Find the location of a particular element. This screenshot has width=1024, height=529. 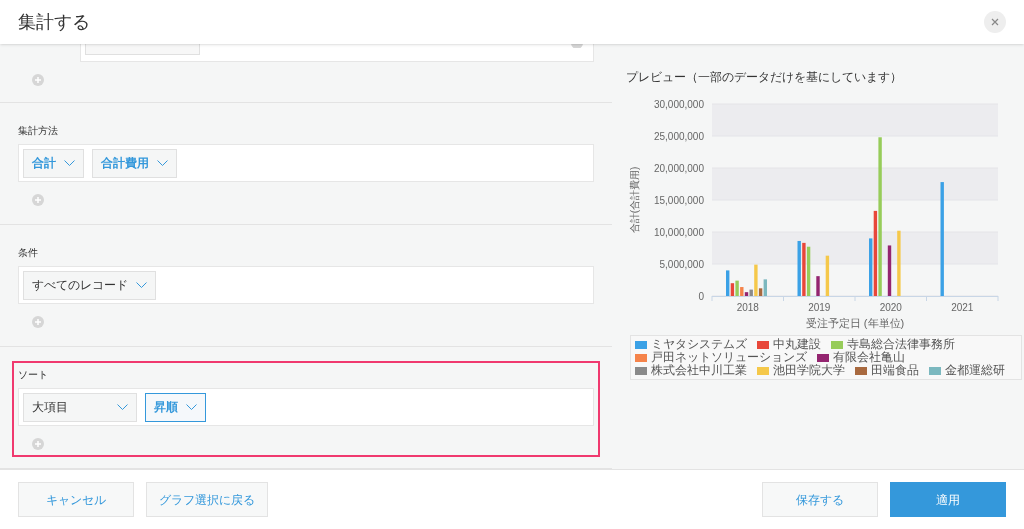

select-field is located at coordinates (142, 49).